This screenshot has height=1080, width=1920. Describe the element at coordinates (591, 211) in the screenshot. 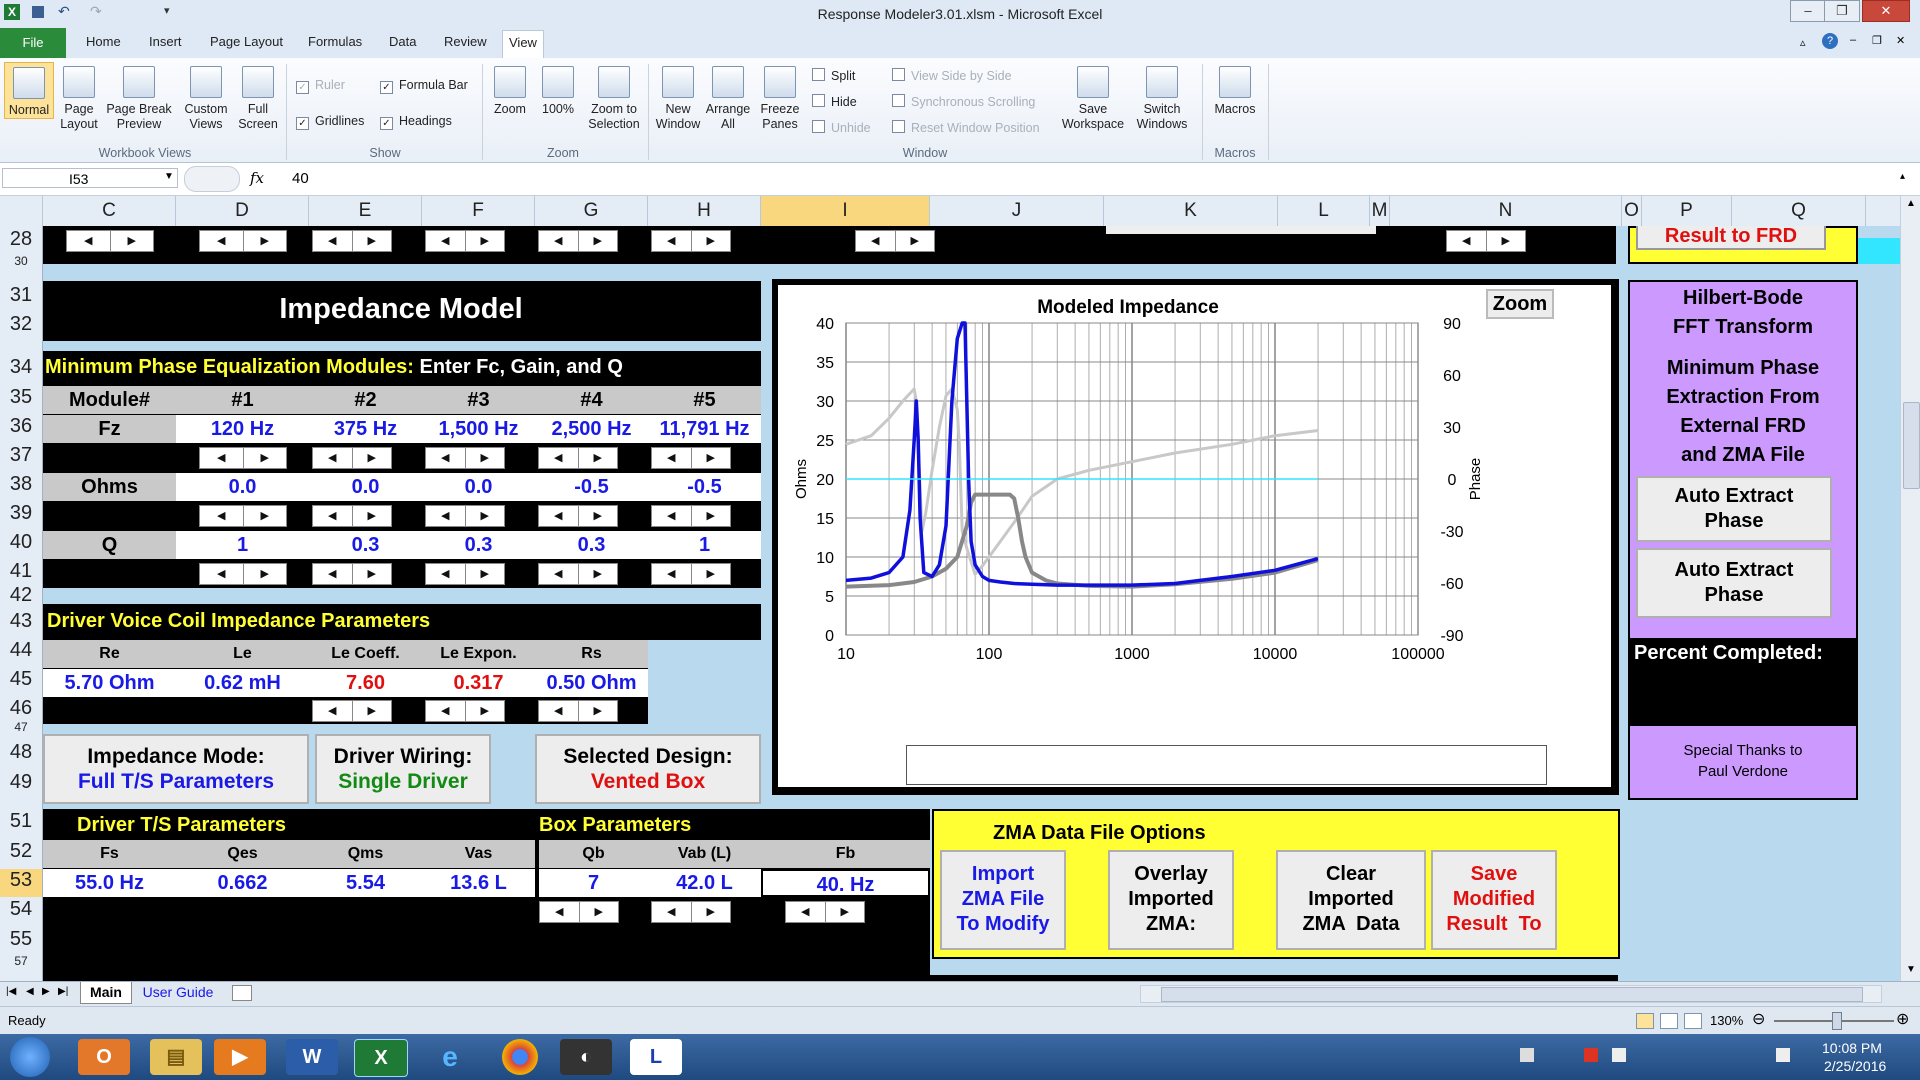

I see `column-header-g: G` at that location.